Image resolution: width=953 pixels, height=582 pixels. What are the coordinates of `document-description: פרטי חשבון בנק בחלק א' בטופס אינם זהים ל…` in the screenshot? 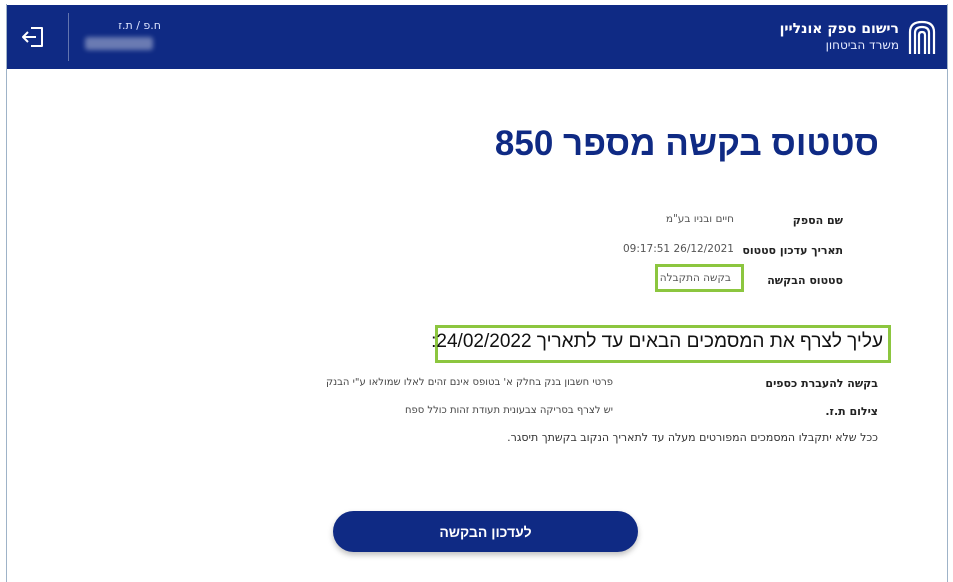 It's located at (469, 382).